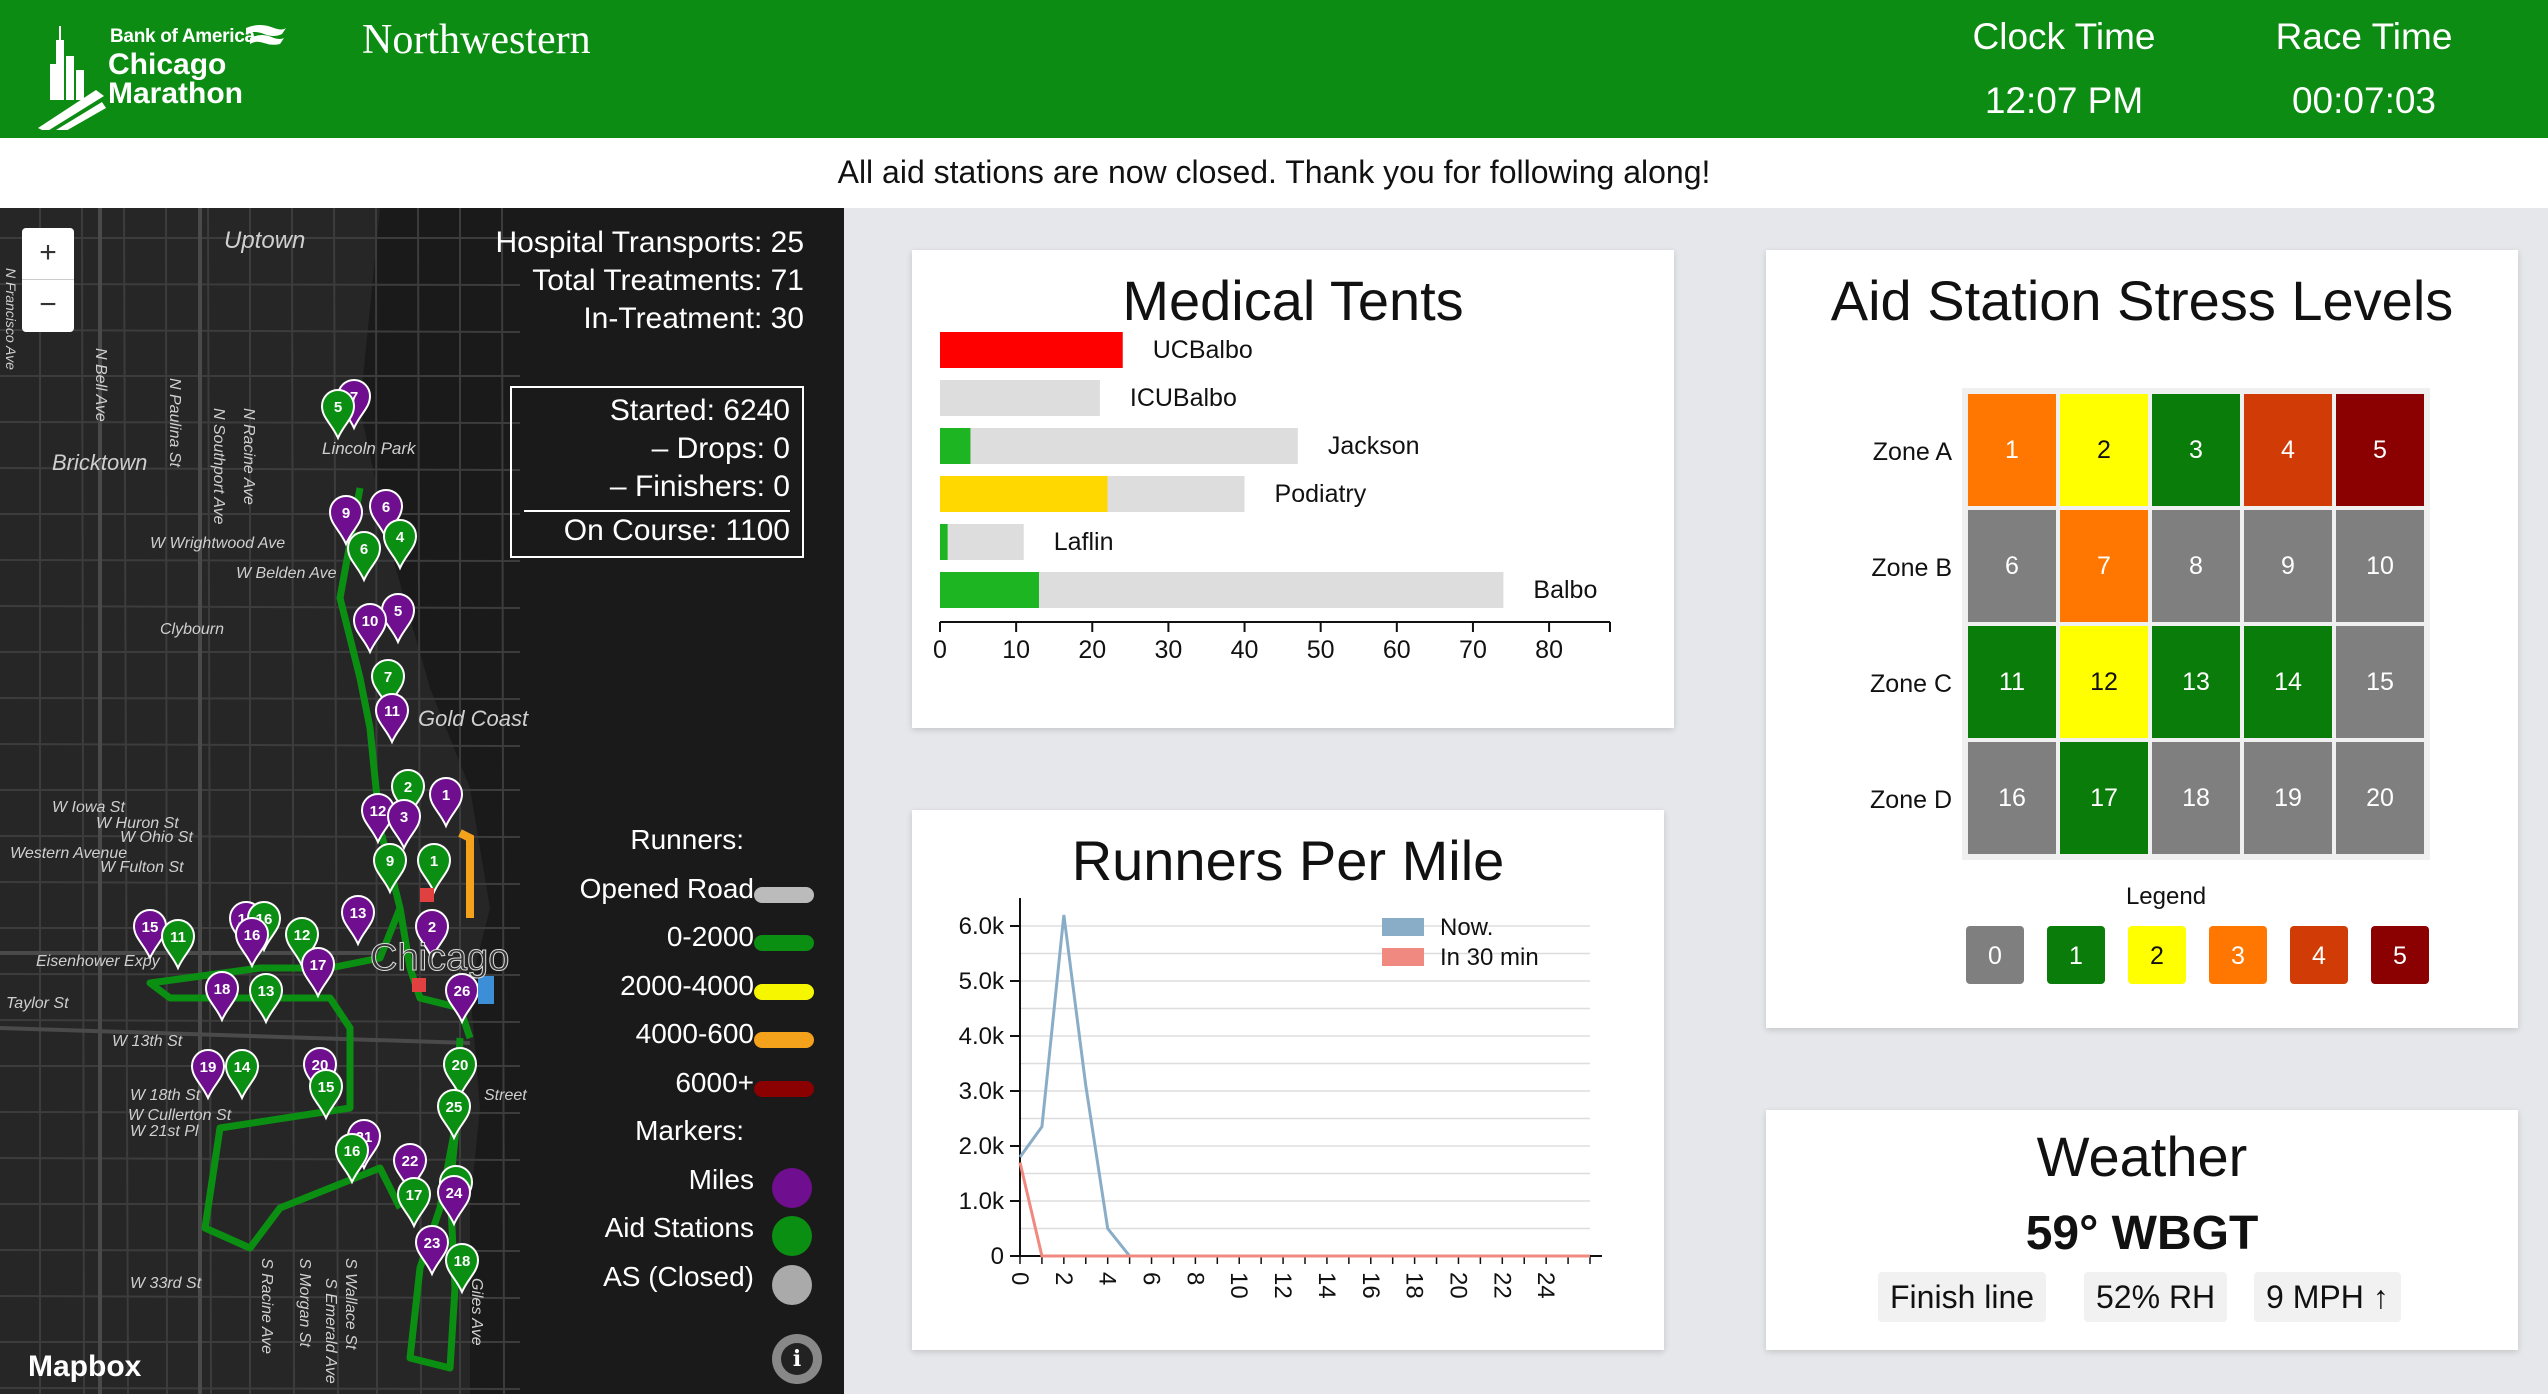 The image size is (2548, 1394). What do you see at coordinates (84, 1367) in the screenshot?
I see `mapbox-logo: Mapbox` at bounding box center [84, 1367].